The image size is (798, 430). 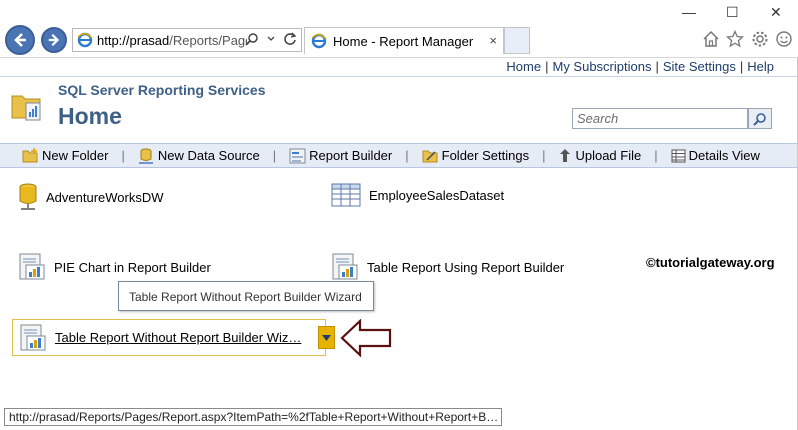 I want to click on search-button, so click(x=760, y=118).